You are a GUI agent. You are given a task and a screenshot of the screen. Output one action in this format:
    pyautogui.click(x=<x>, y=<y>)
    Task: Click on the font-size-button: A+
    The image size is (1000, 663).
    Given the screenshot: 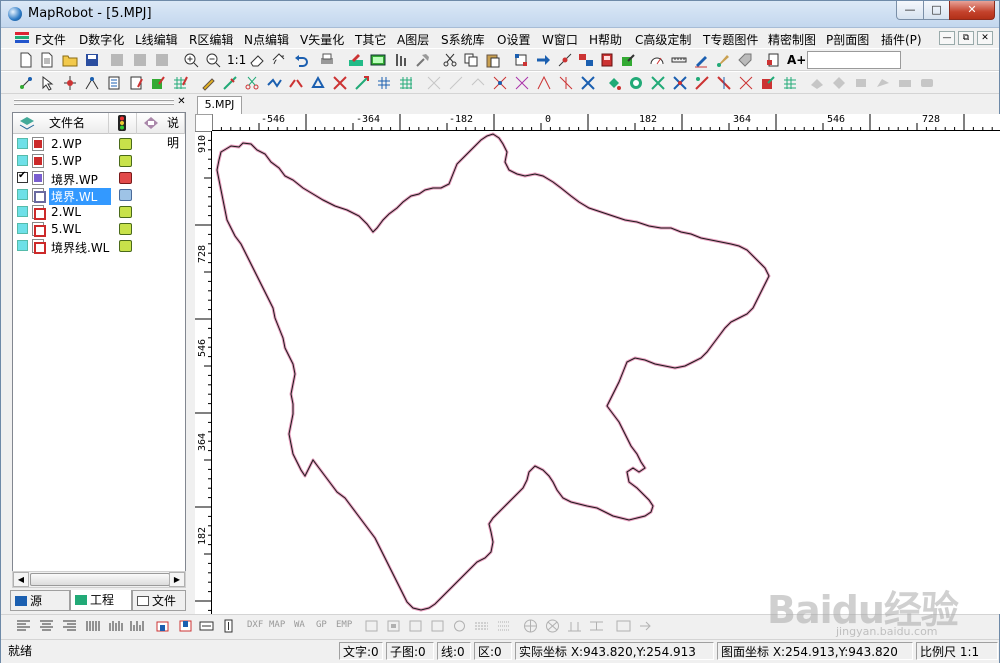 What is the action you would take?
    pyautogui.click(x=796, y=60)
    